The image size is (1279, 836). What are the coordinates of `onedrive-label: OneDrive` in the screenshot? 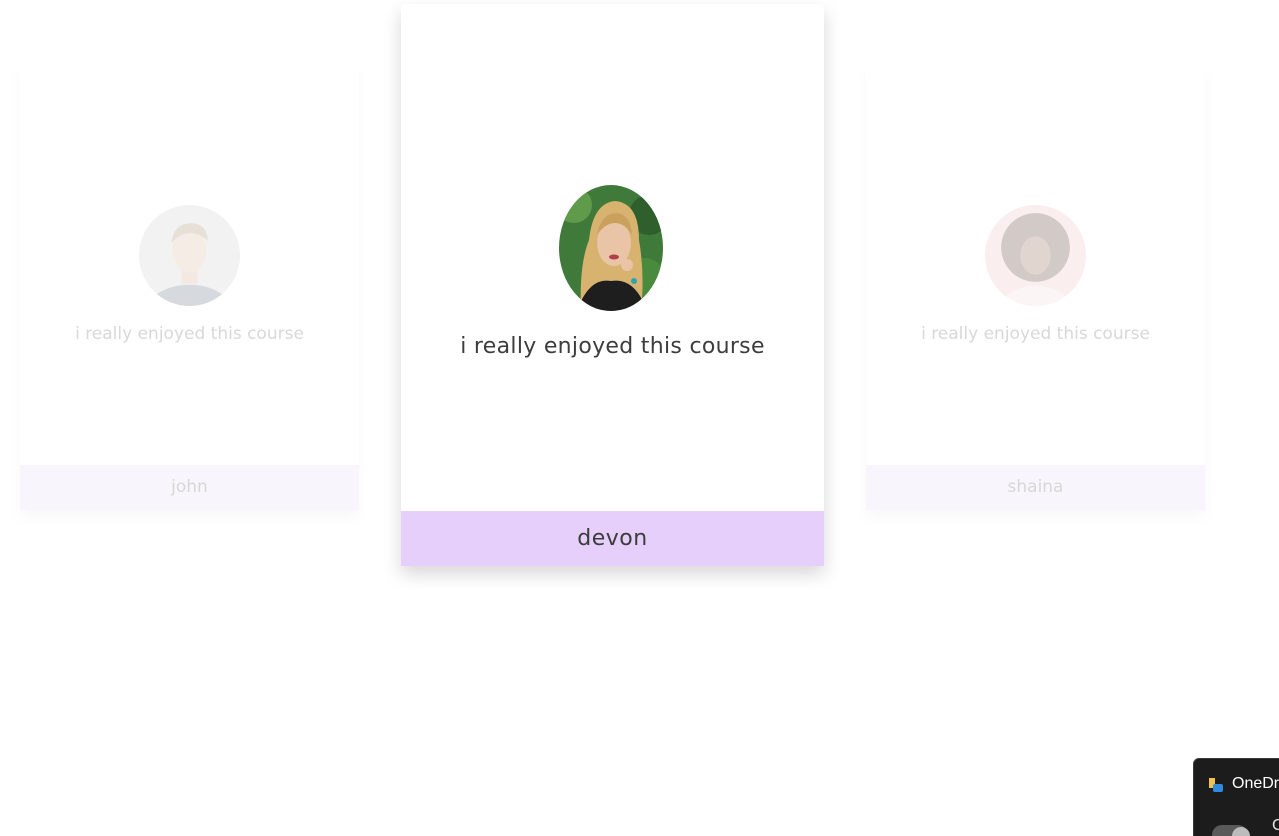 It's located at (1255, 783).